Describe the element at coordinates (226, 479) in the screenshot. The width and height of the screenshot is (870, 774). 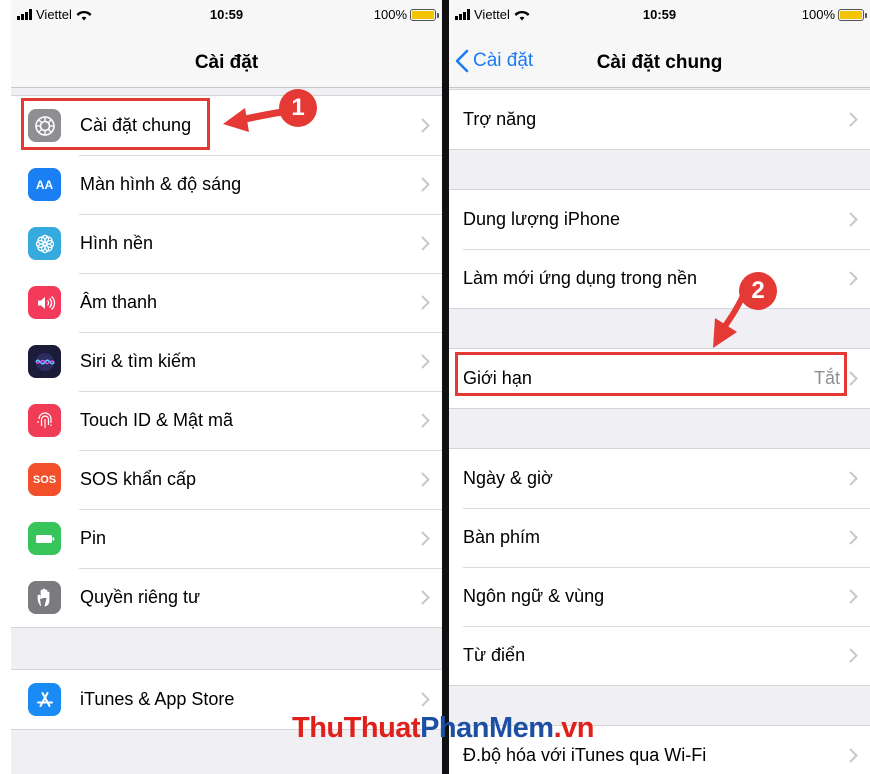
I see `settings-item-emergency-sos: SOS SOS khẩn cấp` at that location.